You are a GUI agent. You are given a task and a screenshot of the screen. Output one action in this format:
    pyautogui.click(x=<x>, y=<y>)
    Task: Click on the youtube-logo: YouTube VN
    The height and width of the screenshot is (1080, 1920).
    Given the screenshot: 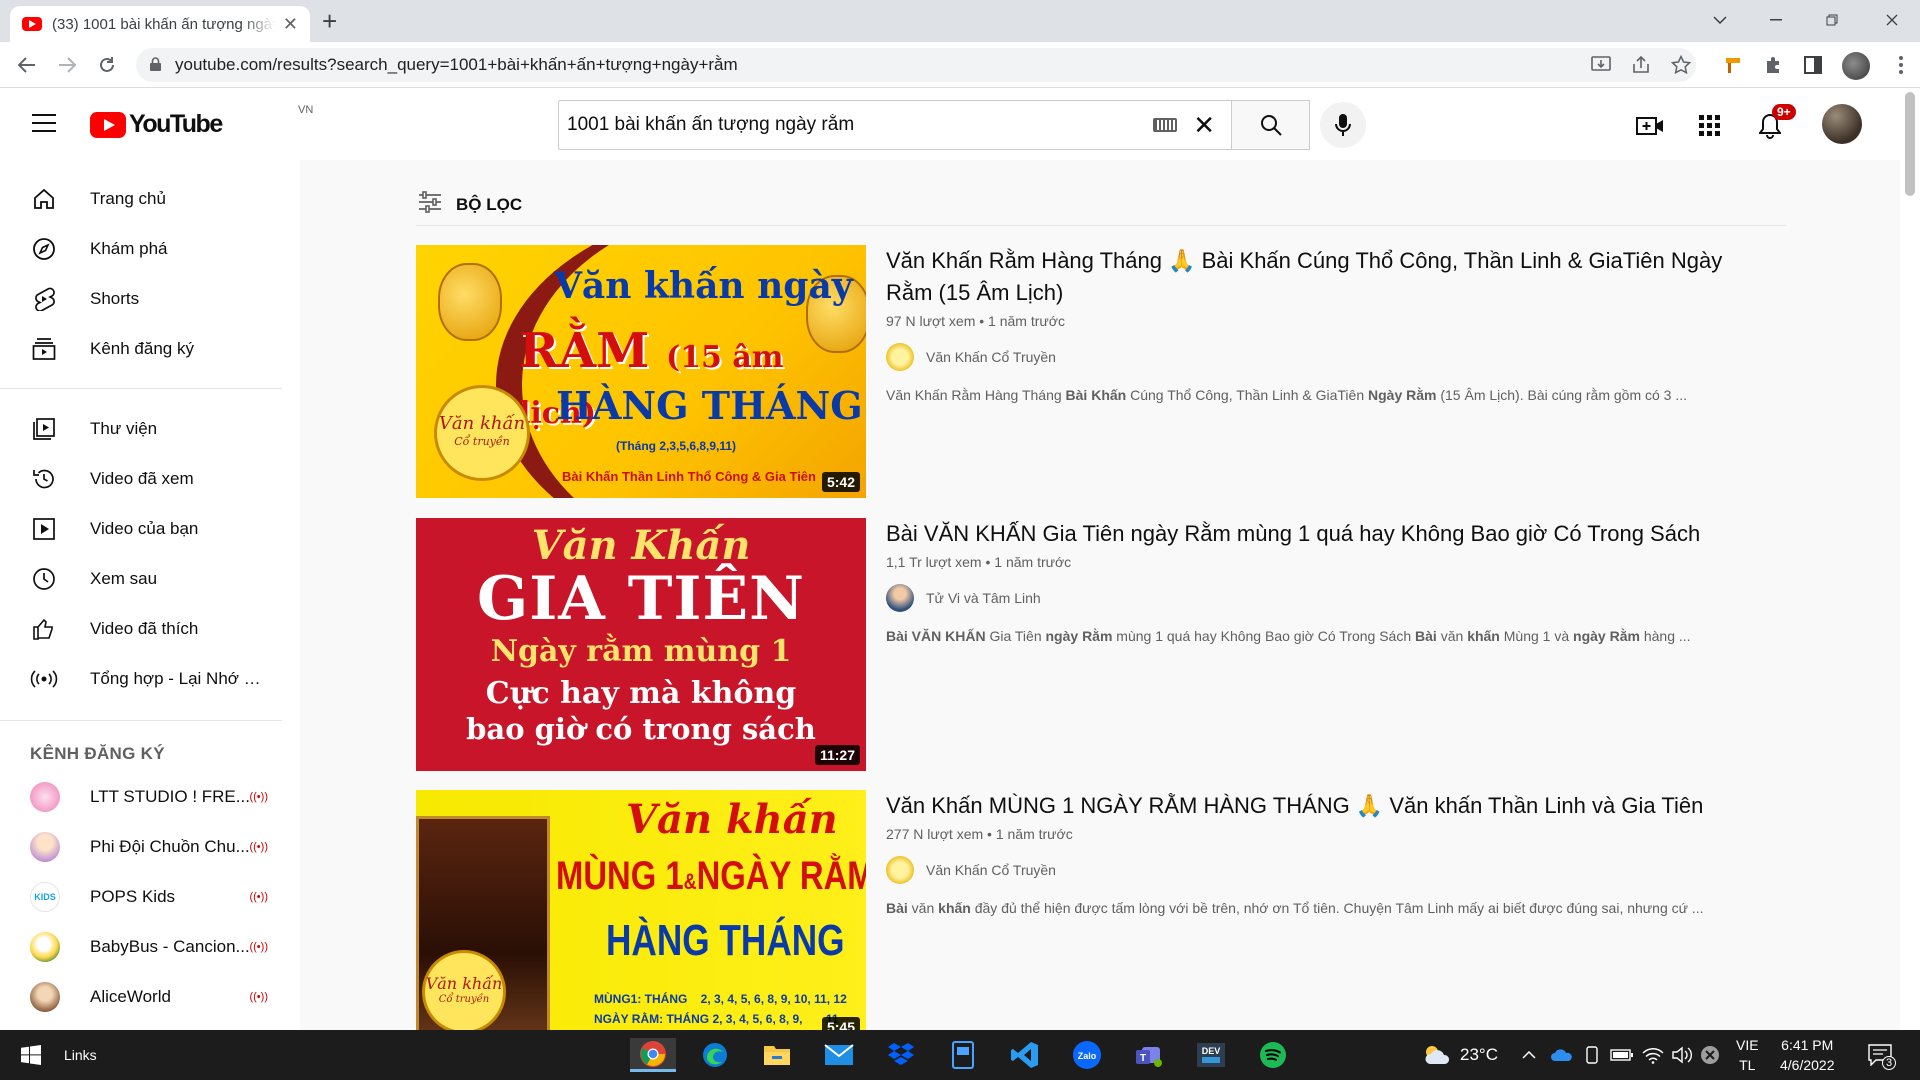 What is the action you would take?
    pyautogui.click(x=201, y=121)
    